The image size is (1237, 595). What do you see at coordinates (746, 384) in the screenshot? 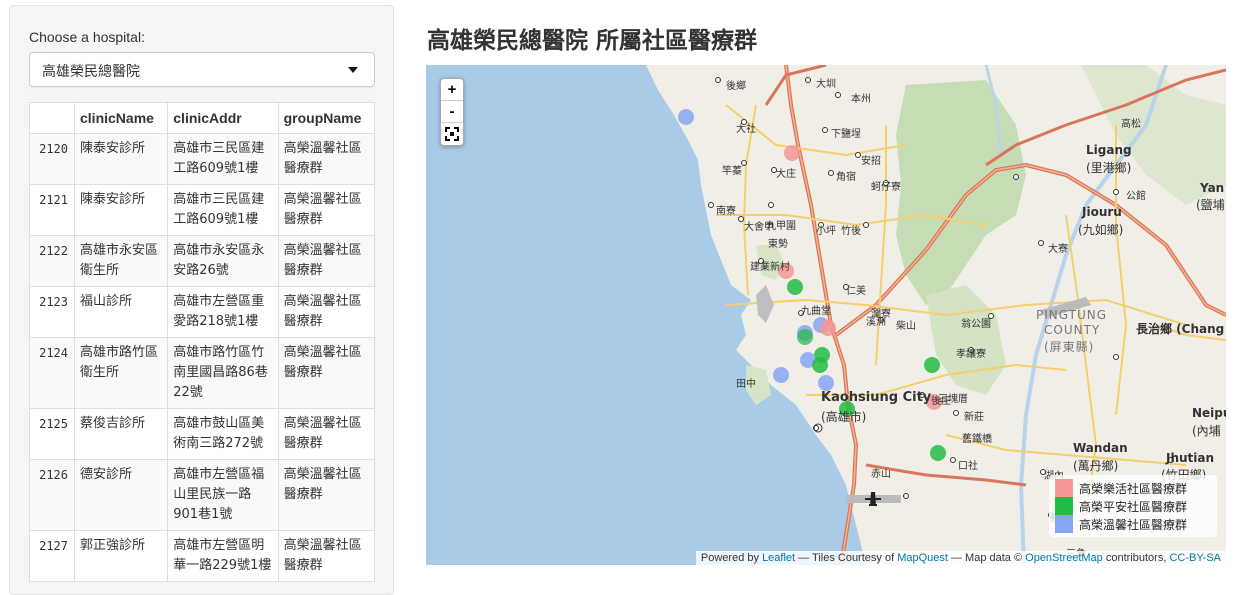
I see `town-label: 田中` at bounding box center [746, 384].